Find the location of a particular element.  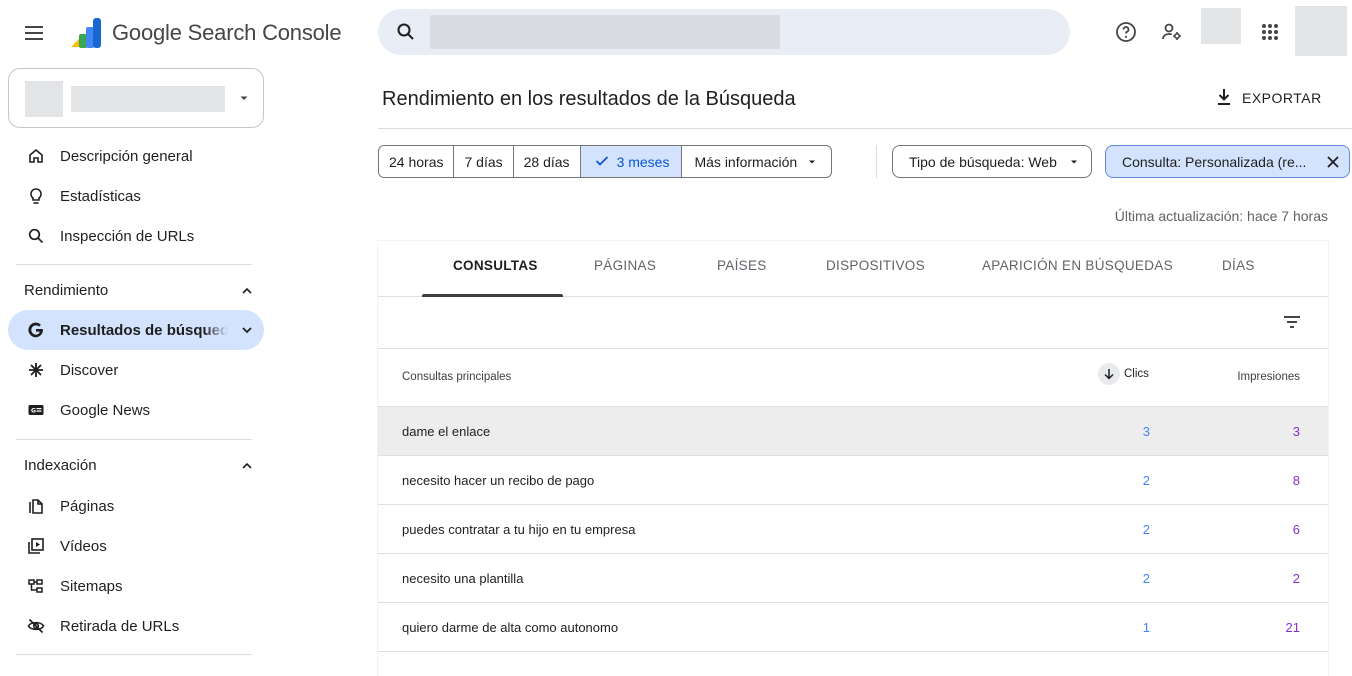

svg-text: G is located at coordinates (33, 411).